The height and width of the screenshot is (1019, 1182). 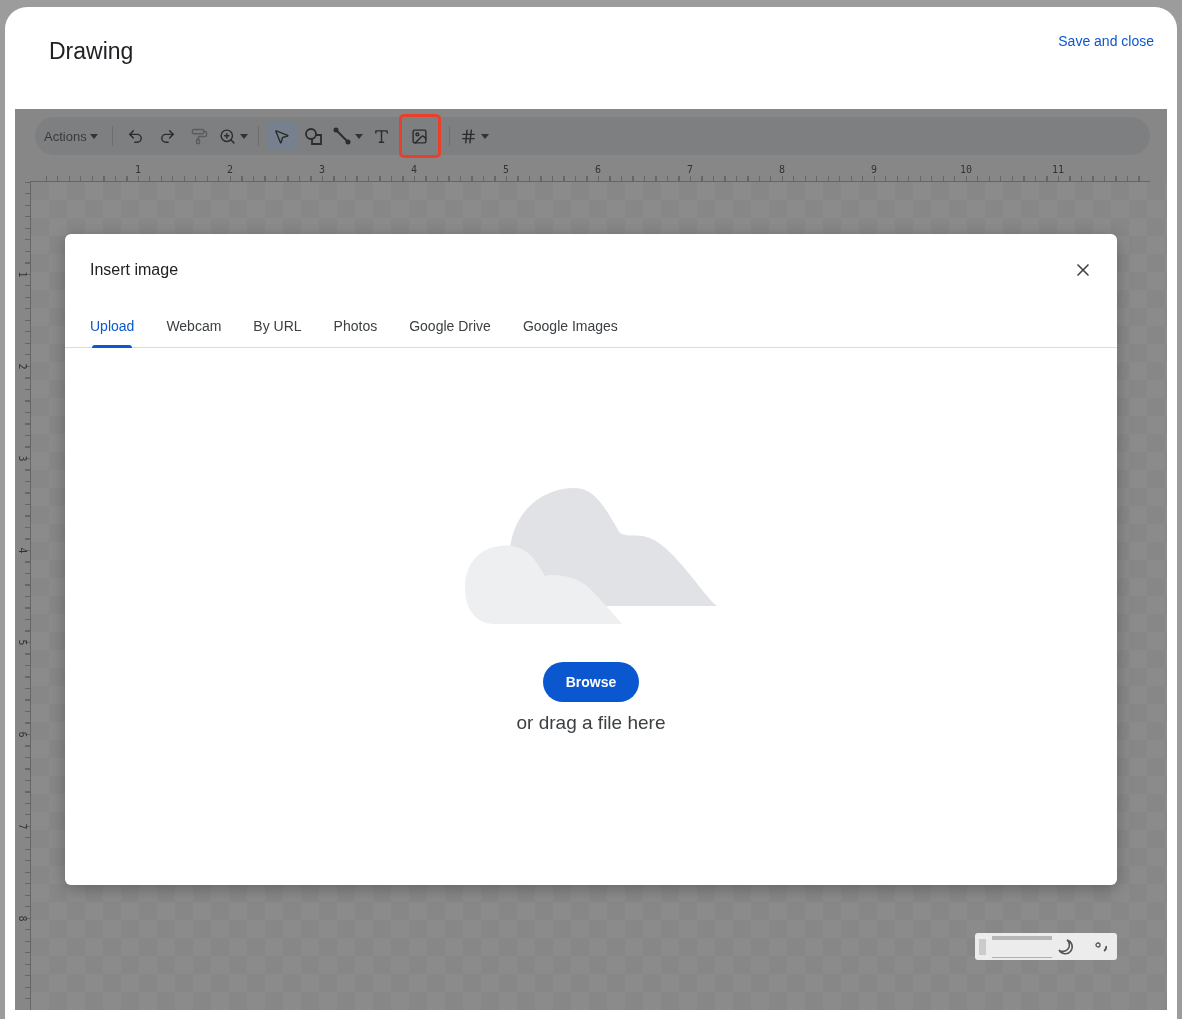 What do you see at coordinates (1022, 946) in the screenshot?
I see `input-field` at bounding box center [1022, 946].